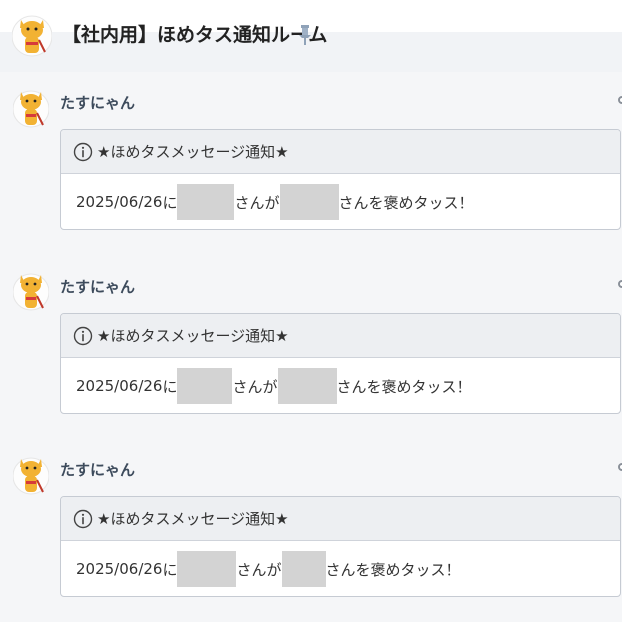 This screenshot has height=622, width=622. What do you see at coordinates (305, 35) in the screenshot?
I see `pin-icon` at bounding box center [305, 35].